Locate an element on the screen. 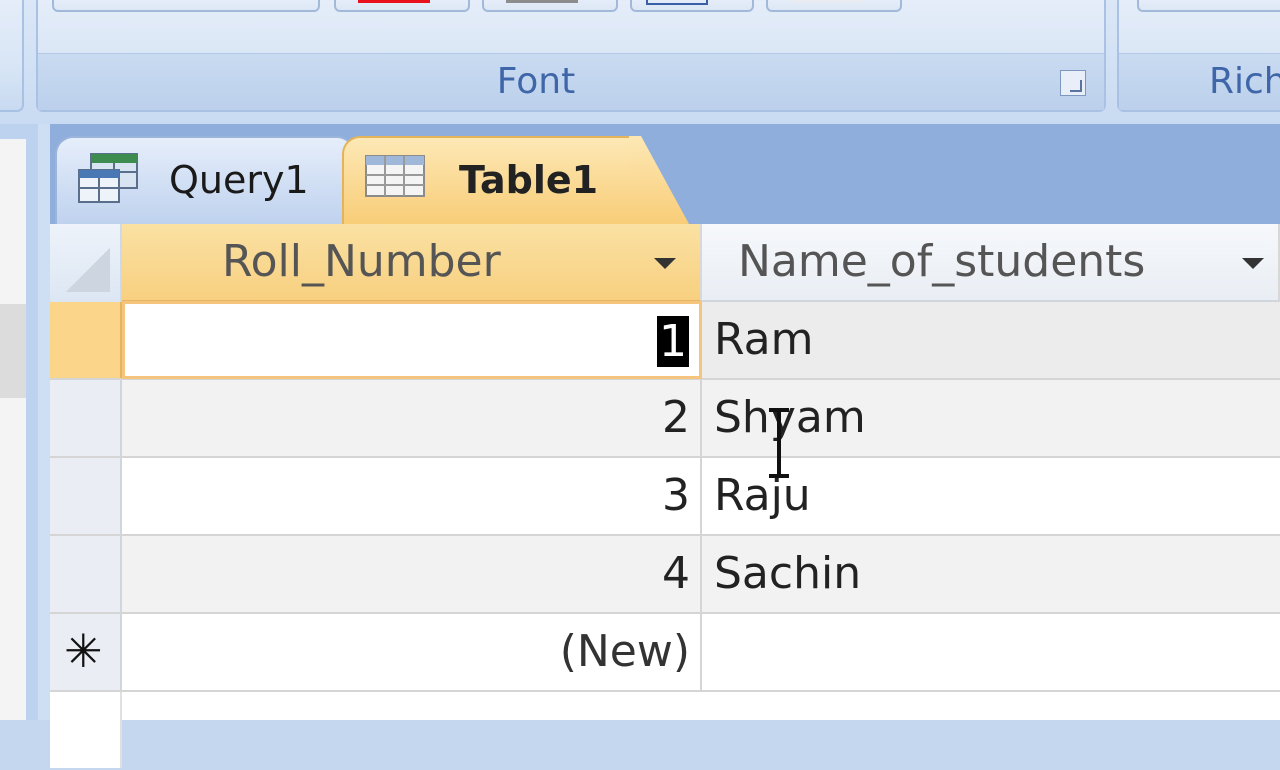 This screenshot has width=1280, height=770. rich-text-button is located at coordinates (1208, 6).